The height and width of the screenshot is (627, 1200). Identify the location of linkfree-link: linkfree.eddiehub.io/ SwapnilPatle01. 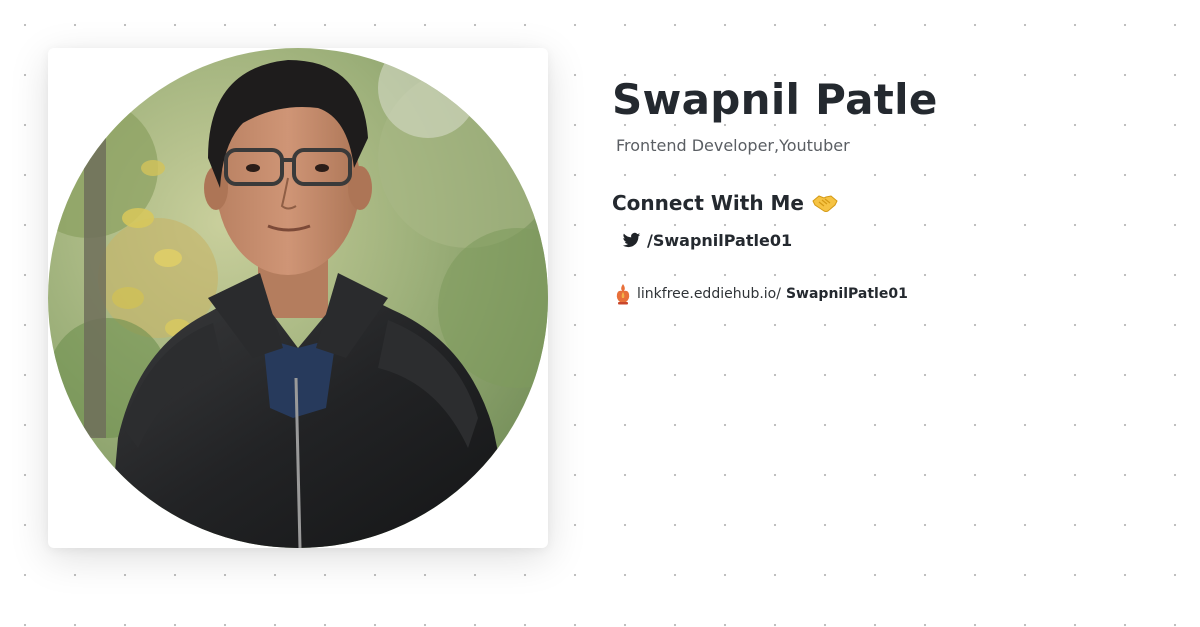
(893, 294).